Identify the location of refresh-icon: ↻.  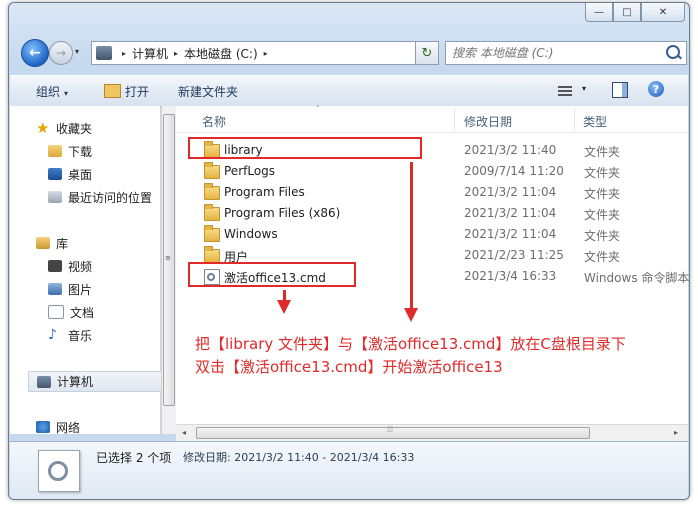
(427, 53).